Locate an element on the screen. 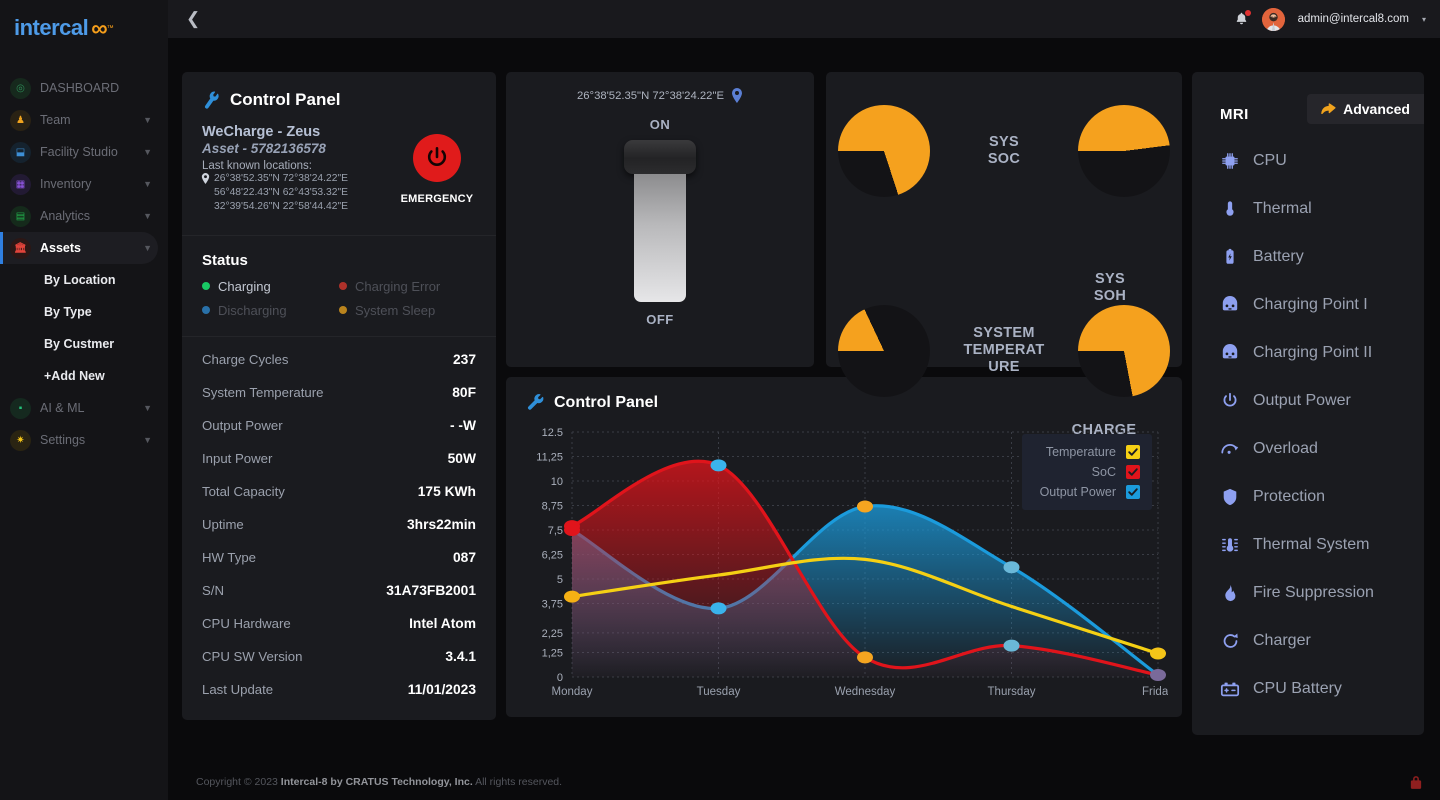  sidebar-item-dashboard: ◎ DASHBOARD is located at coordinates (79, 88).